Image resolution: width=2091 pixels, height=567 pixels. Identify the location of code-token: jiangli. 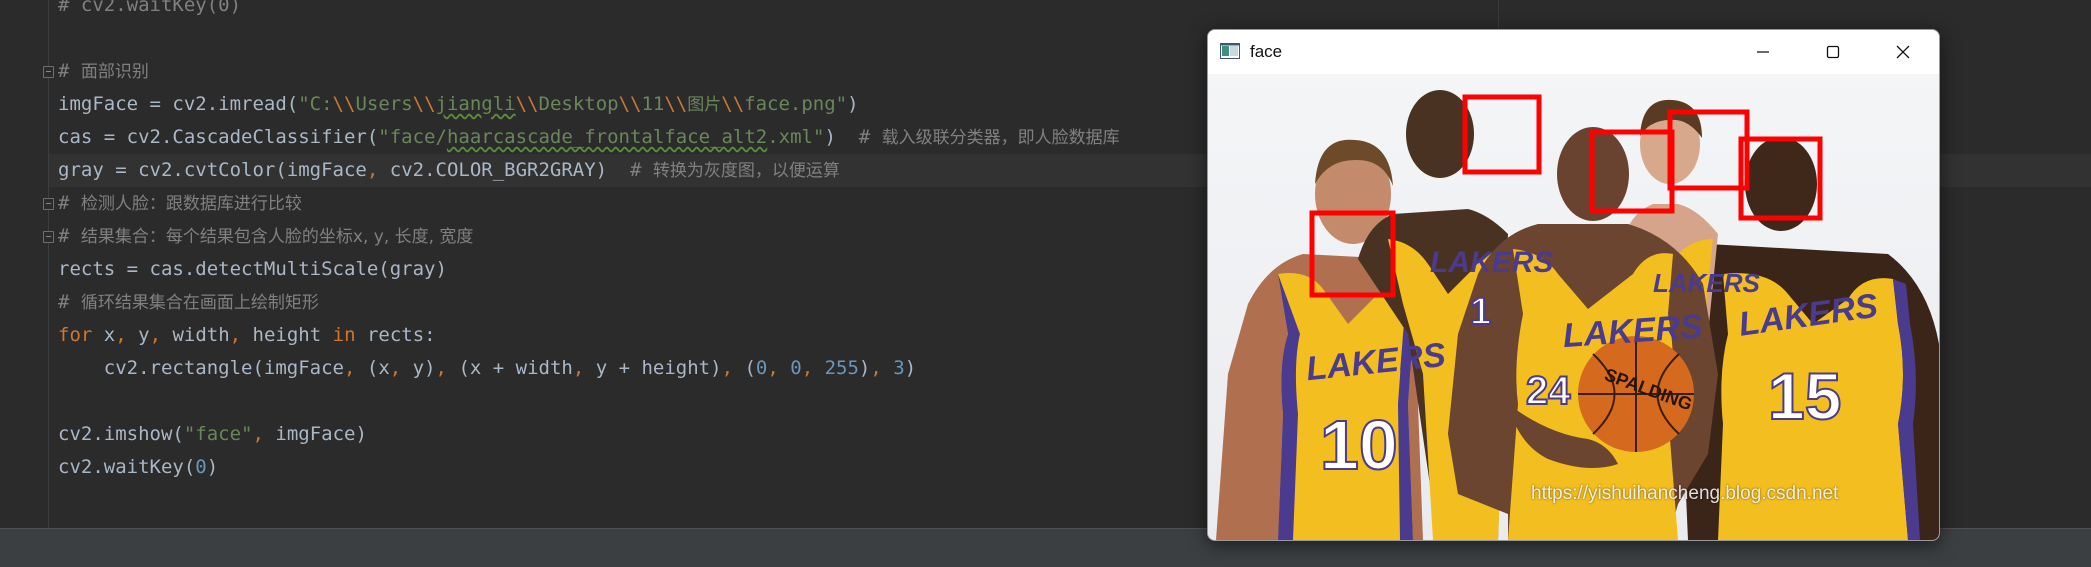
(475, 104).